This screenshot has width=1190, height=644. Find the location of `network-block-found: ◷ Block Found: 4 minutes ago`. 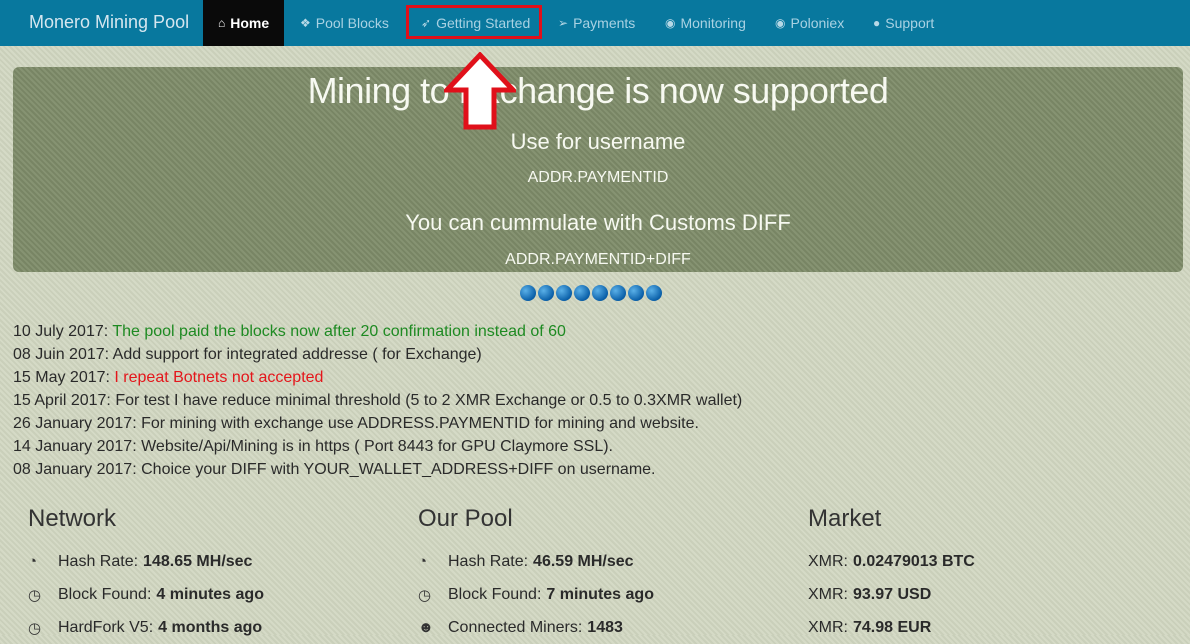

network-block-found: ◷ Block Found: 4 minutes ago is located at coordinates (146, 594).